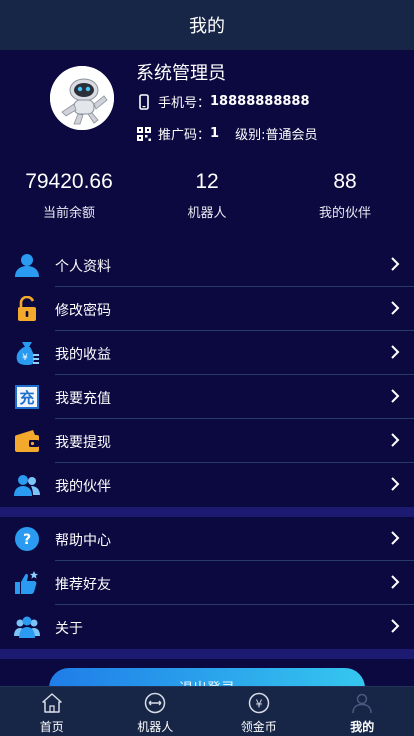  What do you see at coordinates (258, 727) in the screenshot?
I see `tab-label: 领金币` at bounding box center [258, 727].